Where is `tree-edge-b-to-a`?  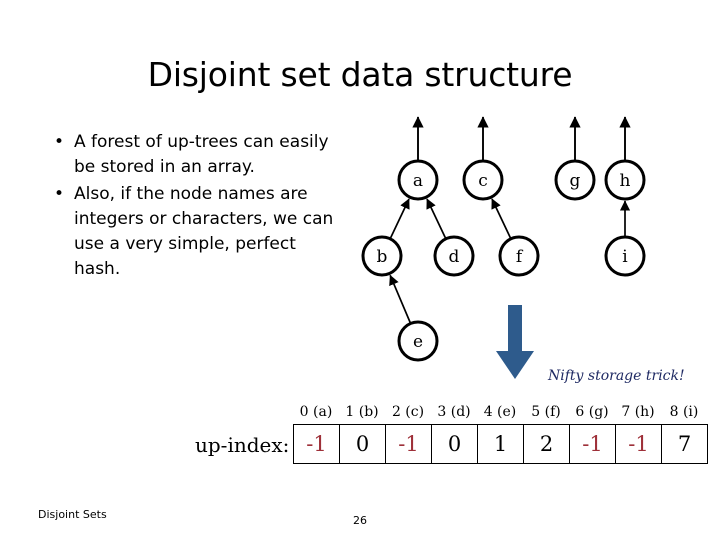 tree-edge-b-to-a is located at coordinates (399, 219).